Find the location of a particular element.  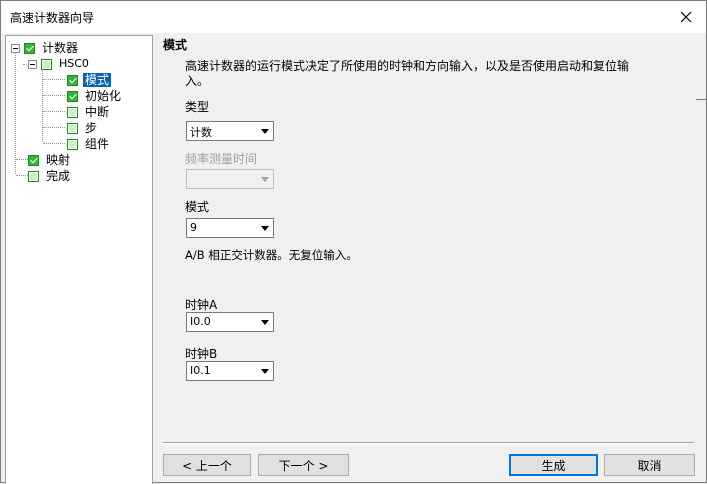

type-select: 计数 is located at coordinates (230, 131).